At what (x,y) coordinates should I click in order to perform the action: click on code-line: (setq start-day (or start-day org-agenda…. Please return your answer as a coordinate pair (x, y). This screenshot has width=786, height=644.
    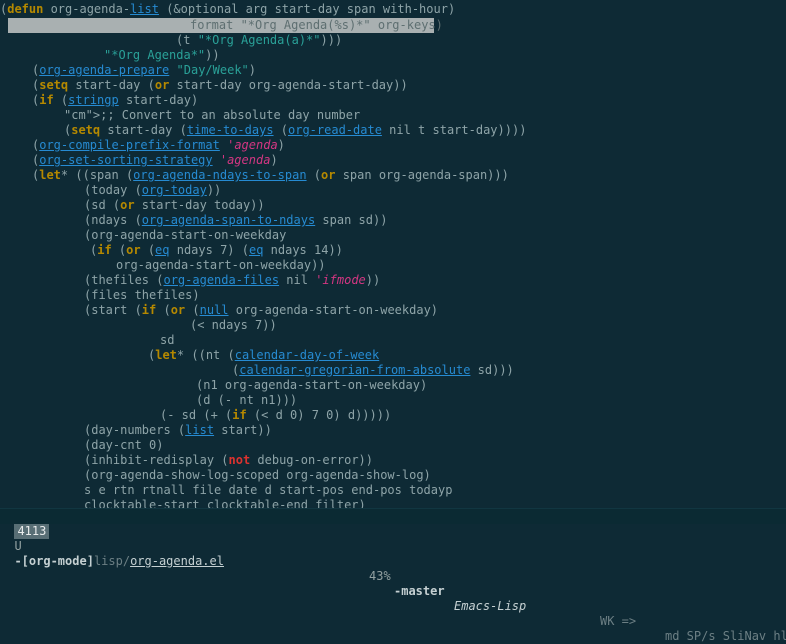
    Looking at the image, I should click on (220, 85).